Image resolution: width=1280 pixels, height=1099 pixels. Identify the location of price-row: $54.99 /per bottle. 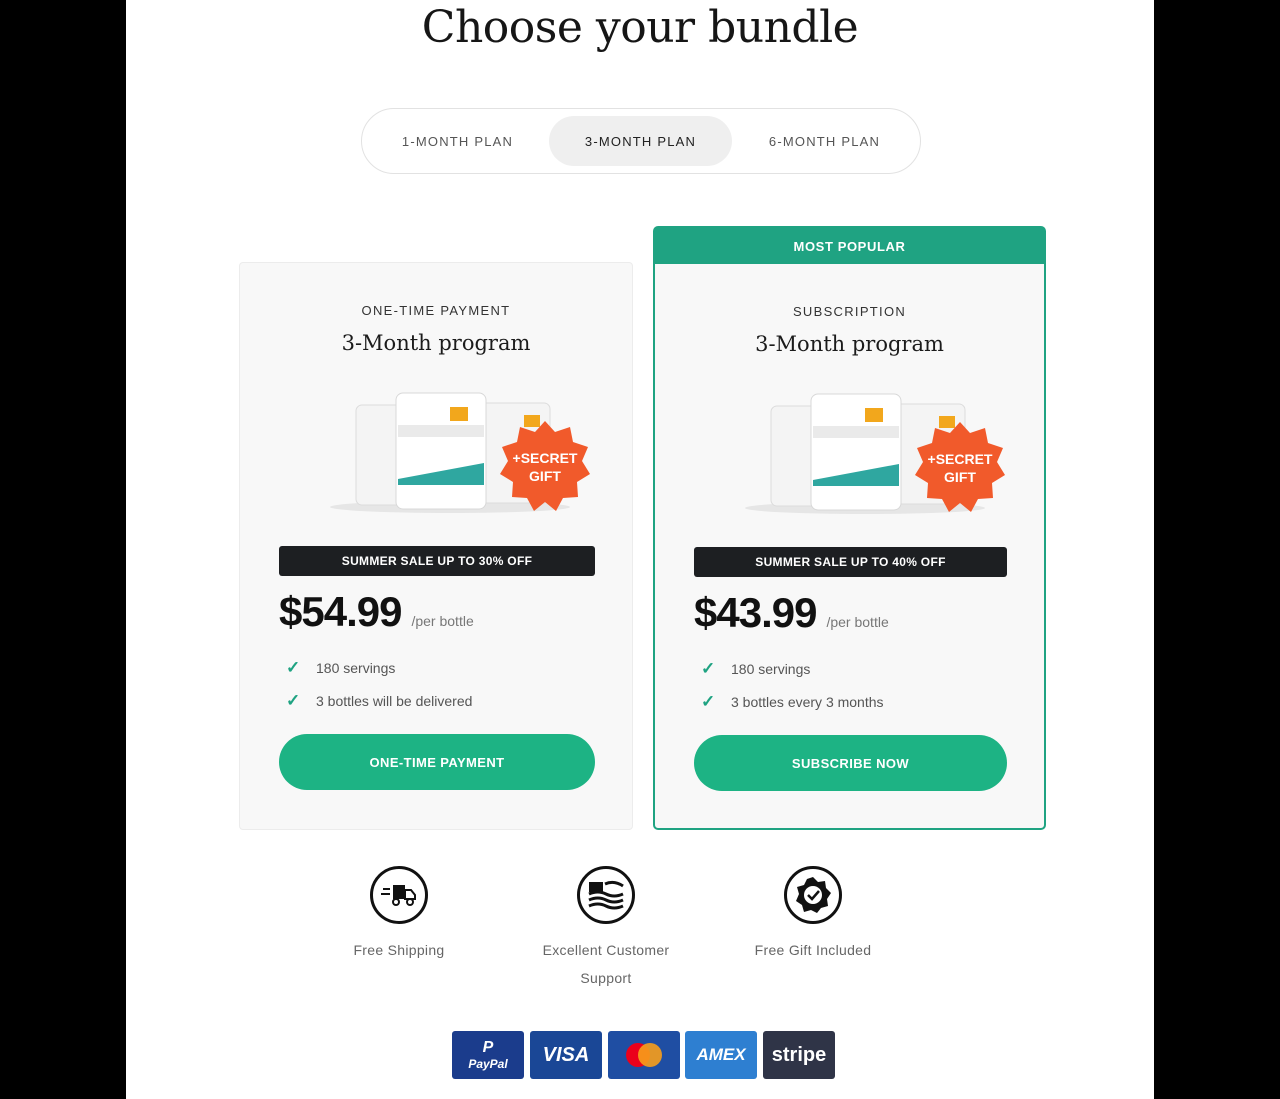
(376, 614).